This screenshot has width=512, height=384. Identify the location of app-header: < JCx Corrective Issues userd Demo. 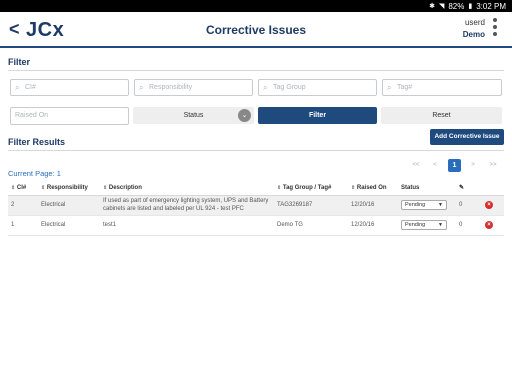
(256, 30).